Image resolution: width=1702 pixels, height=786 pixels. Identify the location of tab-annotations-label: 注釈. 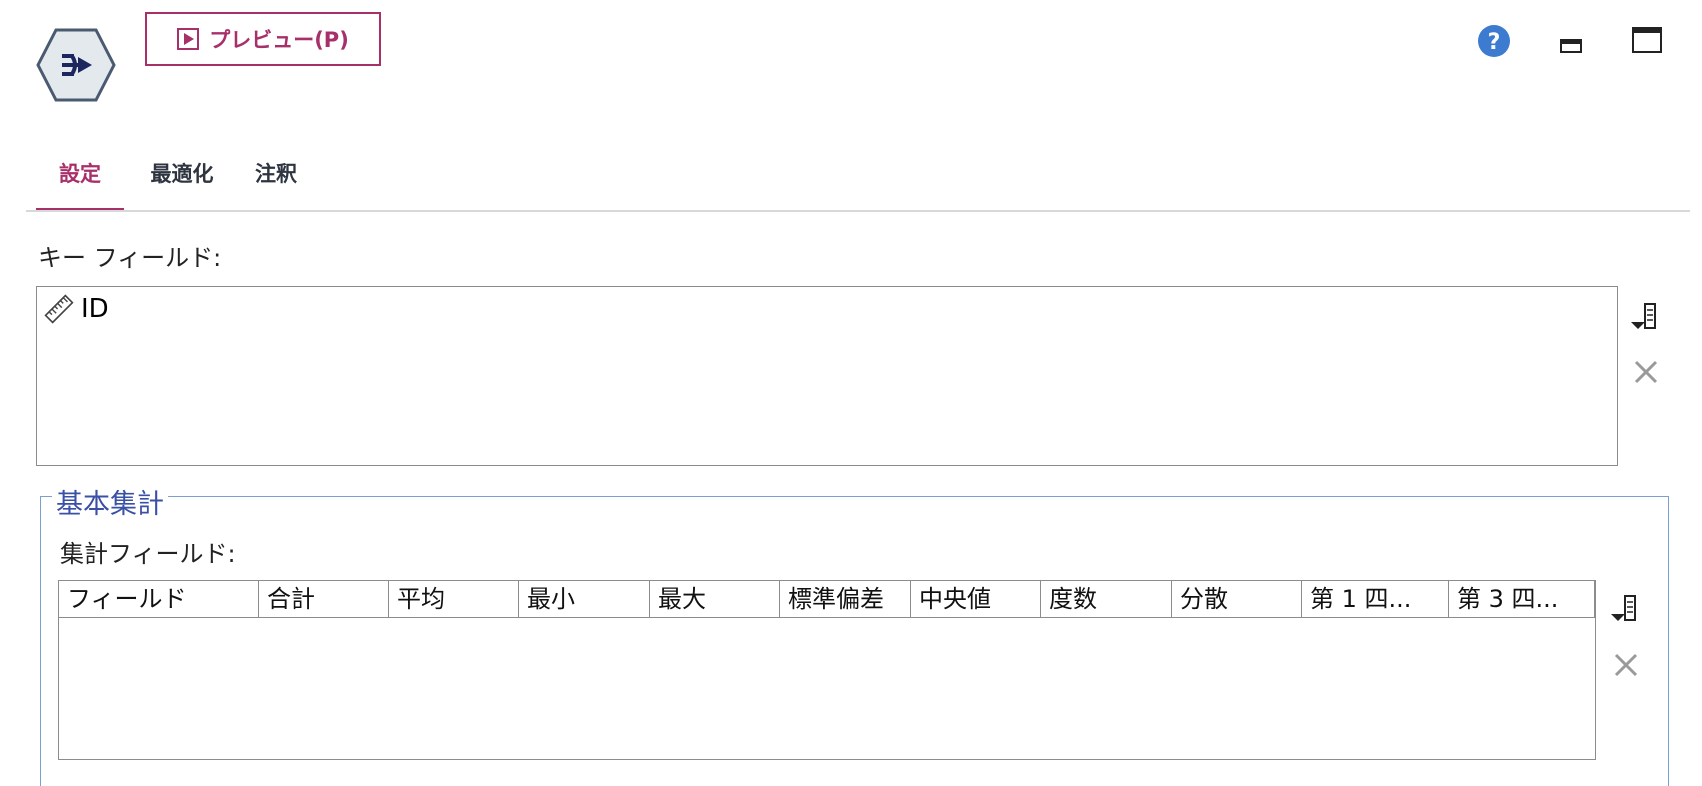
(276, 174).